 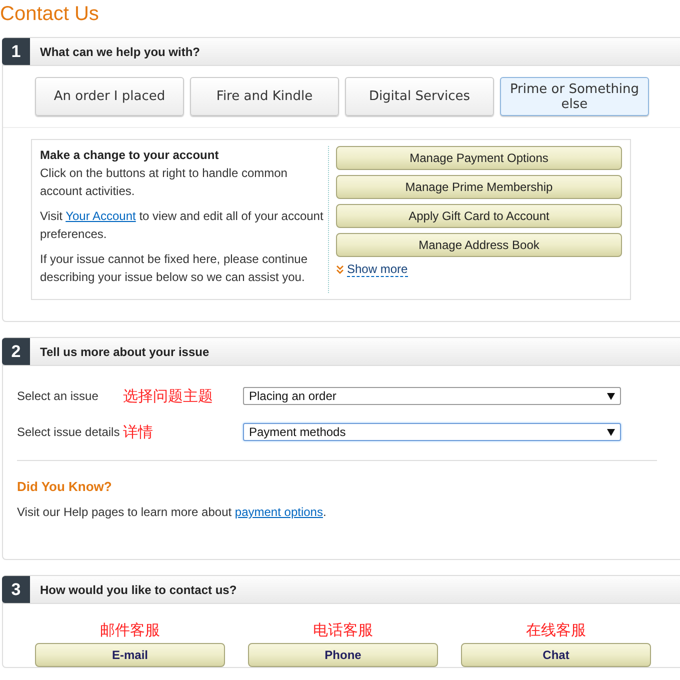 What do you see at coordinates (174, 268) in the screenshot?
I see `account-note: If your issue cannot be fixed here, please continue describing your issue below so we can assist you.` at bounding box center [174, 268].